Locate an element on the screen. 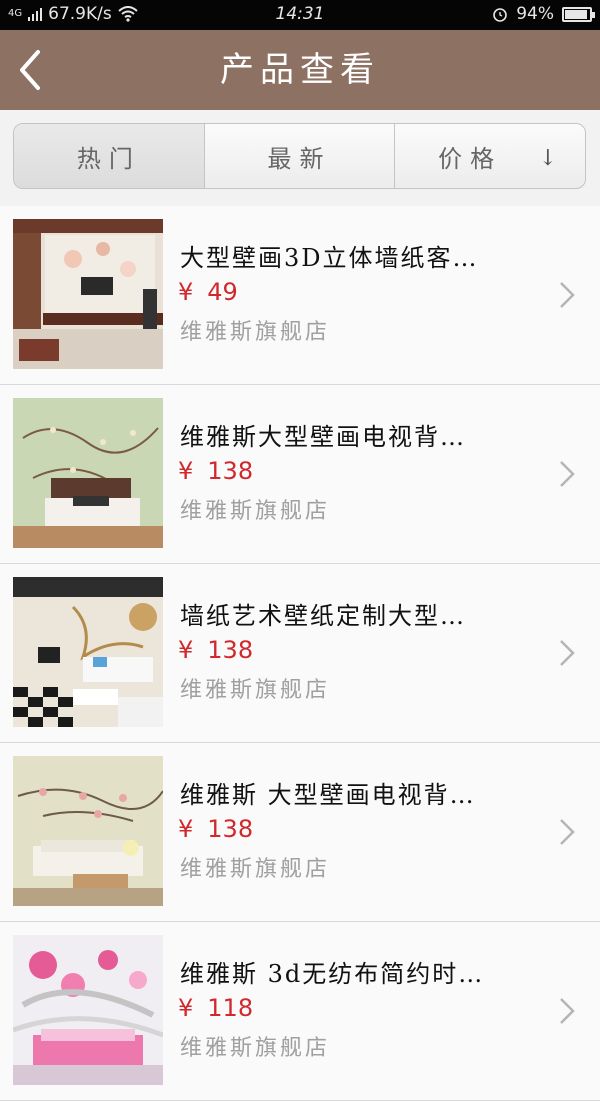 The width and height of the screenshot is (600, 1101). tab-hot-label: 热门 is located at coordinates (108, 158).